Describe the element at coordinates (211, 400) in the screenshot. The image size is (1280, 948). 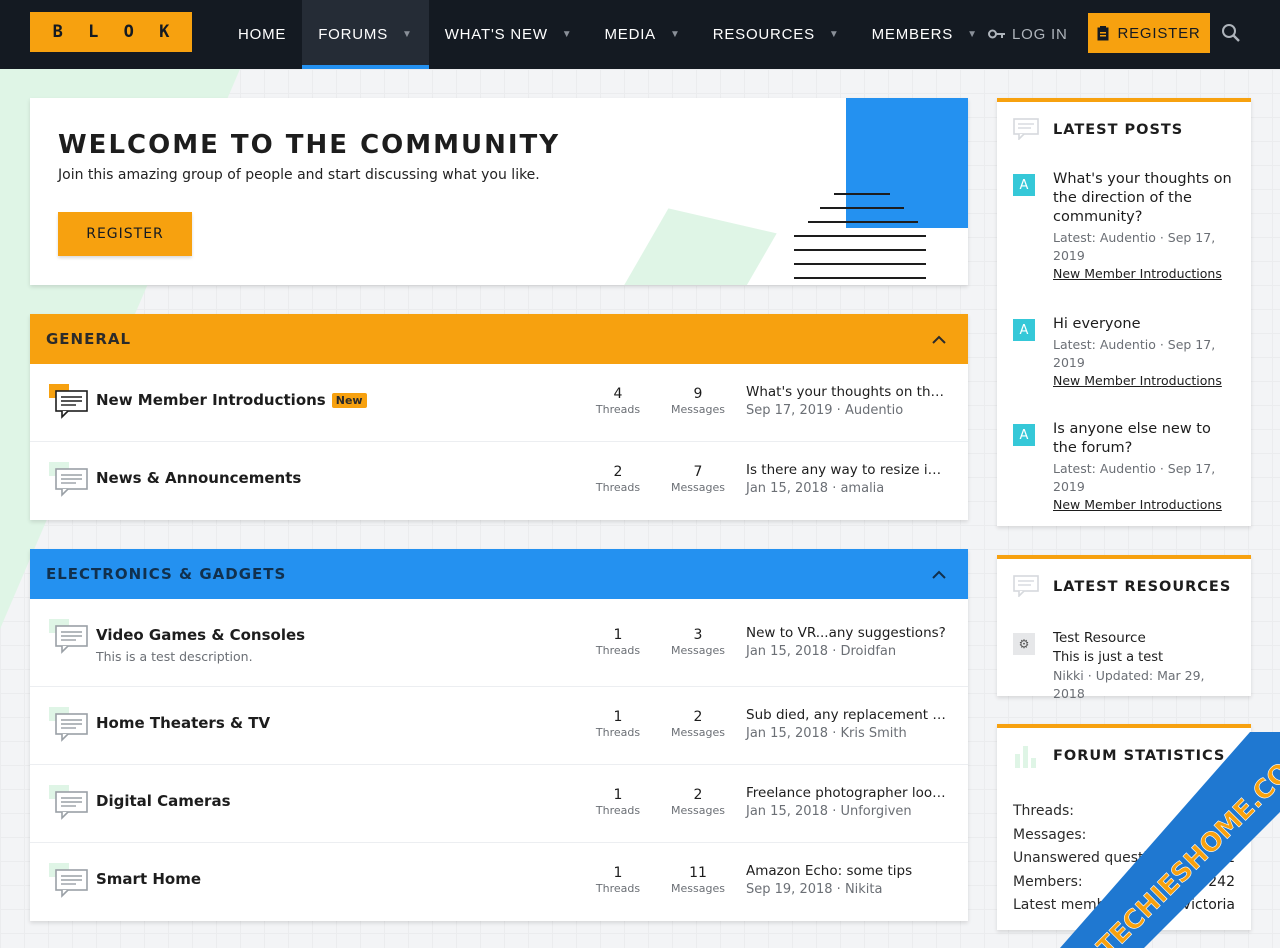
I see `forum-title-text: New Member Introductions` at that location.